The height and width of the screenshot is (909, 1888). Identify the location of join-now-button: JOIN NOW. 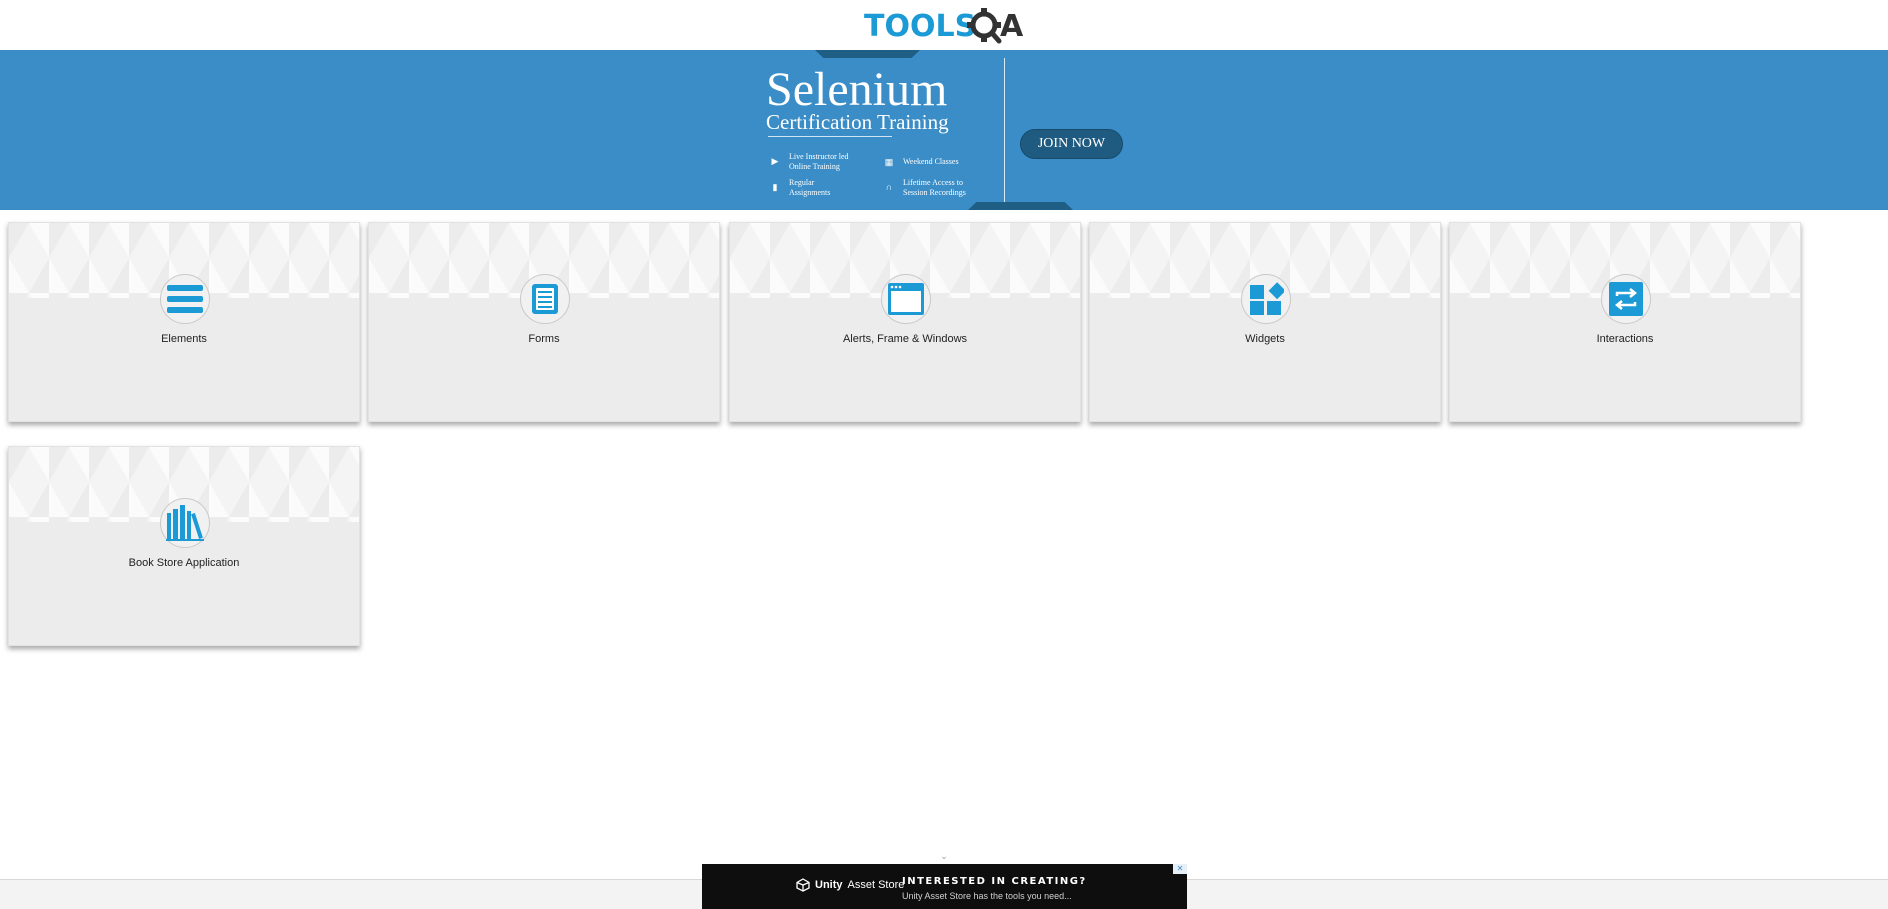
(1071, 144).